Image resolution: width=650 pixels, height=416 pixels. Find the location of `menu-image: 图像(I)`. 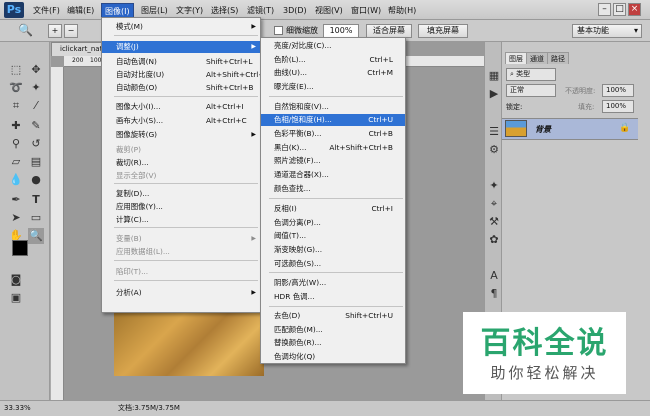

menu-image: 图像(I) is located at coordinates (117, 10).